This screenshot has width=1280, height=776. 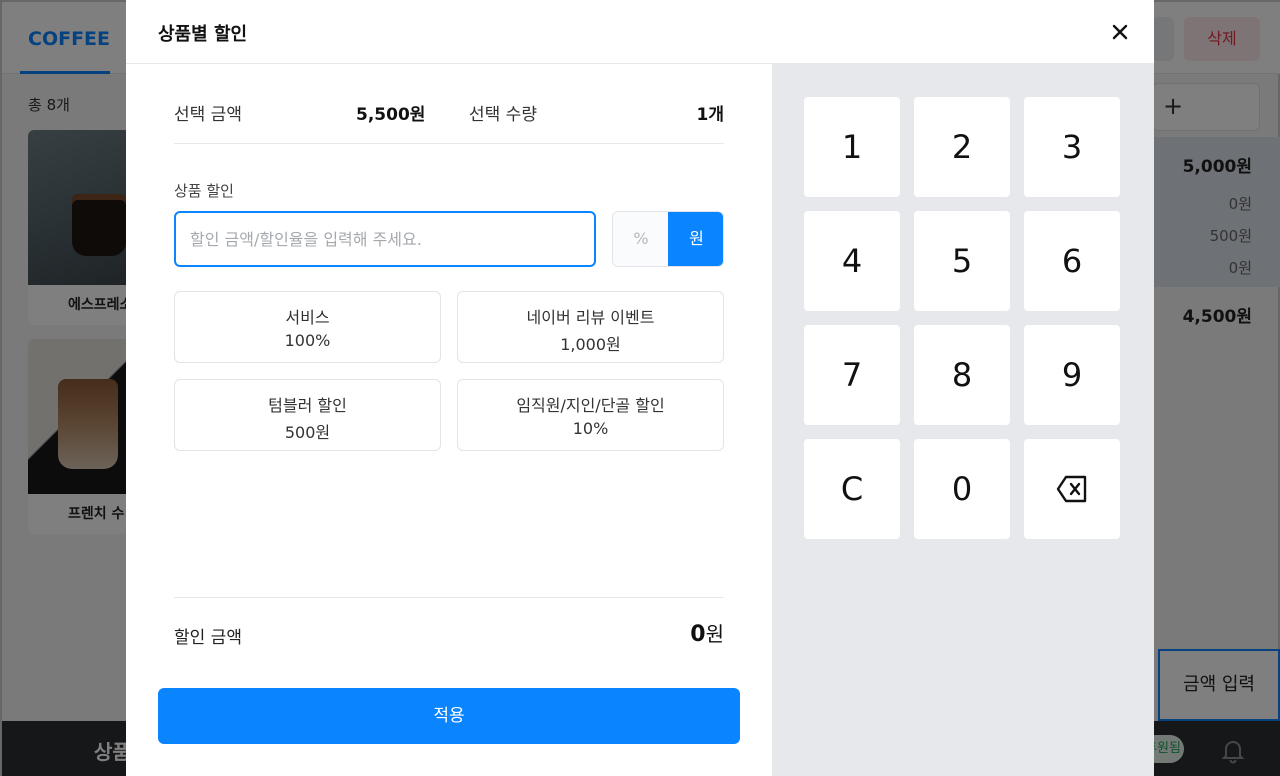 I want to click on preset-discount-button: 서비스 100%, so click(x=307, y=327).